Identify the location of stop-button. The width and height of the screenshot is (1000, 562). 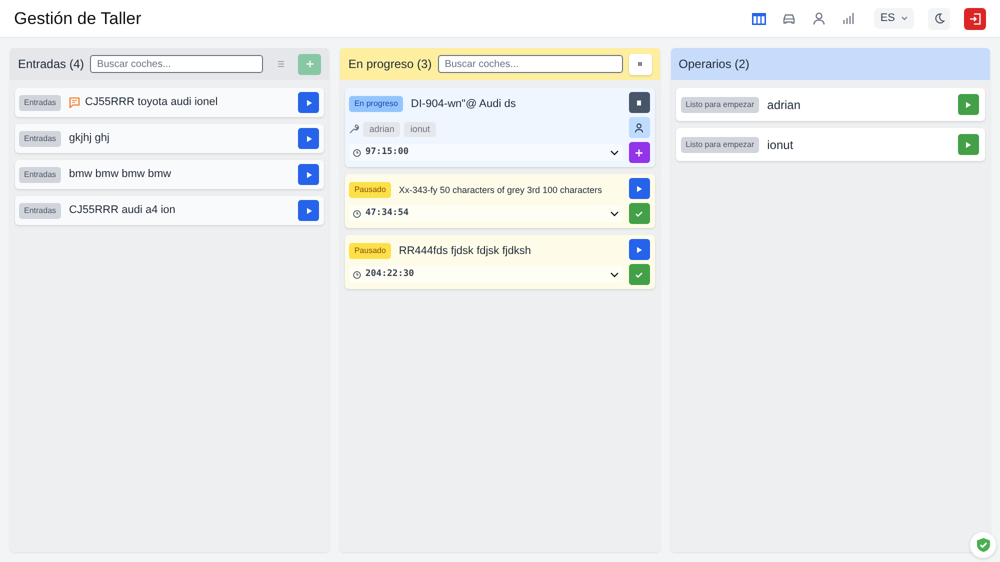
(639, 102).